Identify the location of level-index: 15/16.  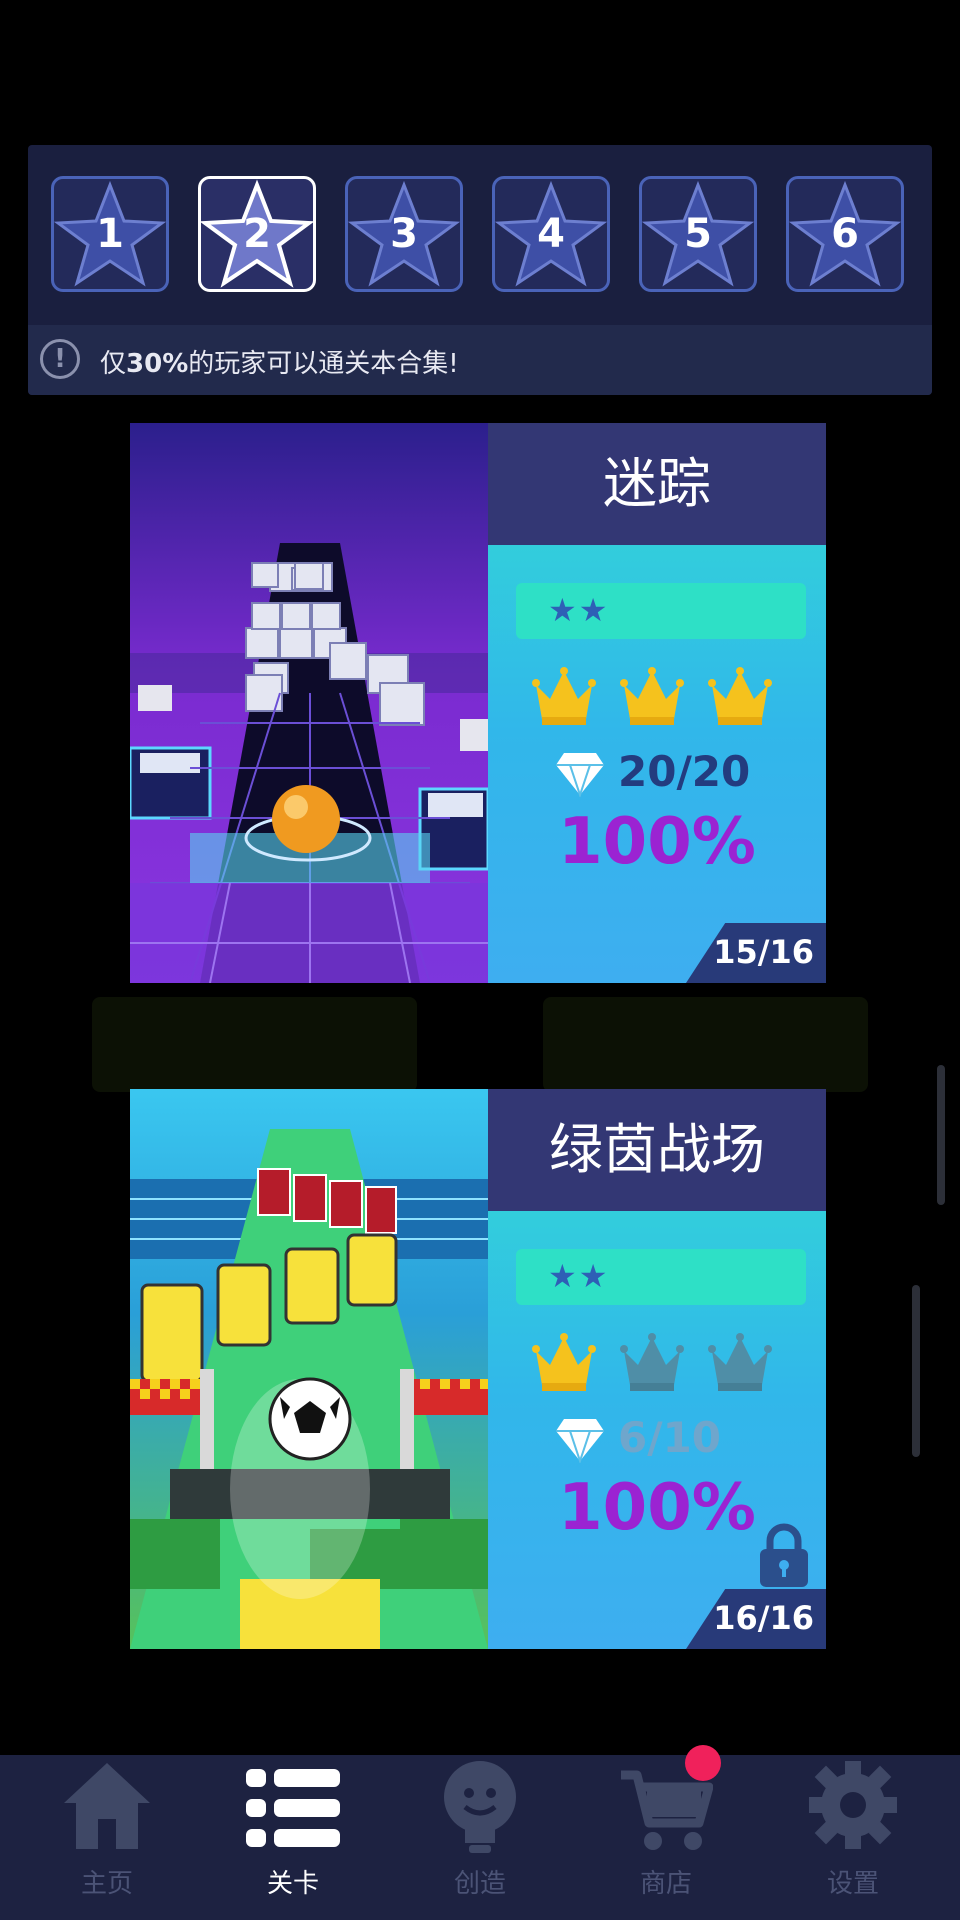
(763, 952).